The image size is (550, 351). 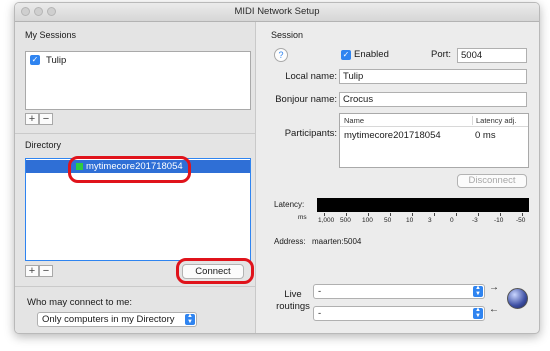 I want to click on window-title: MIDI Network Setup, so click(x=277, y=11).